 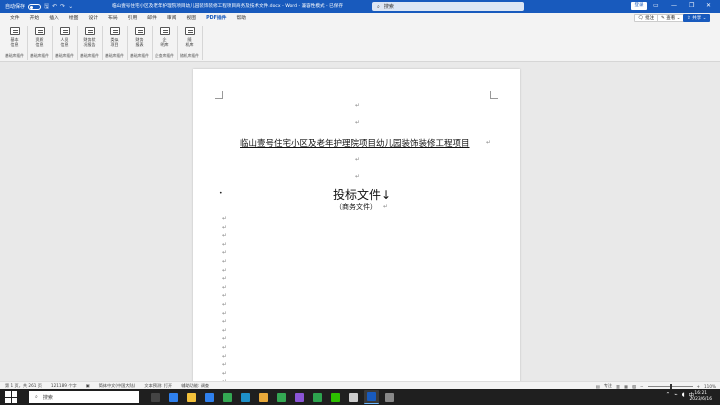 I want to click on tab-10: PDF插件, so click(x=216, y=18).